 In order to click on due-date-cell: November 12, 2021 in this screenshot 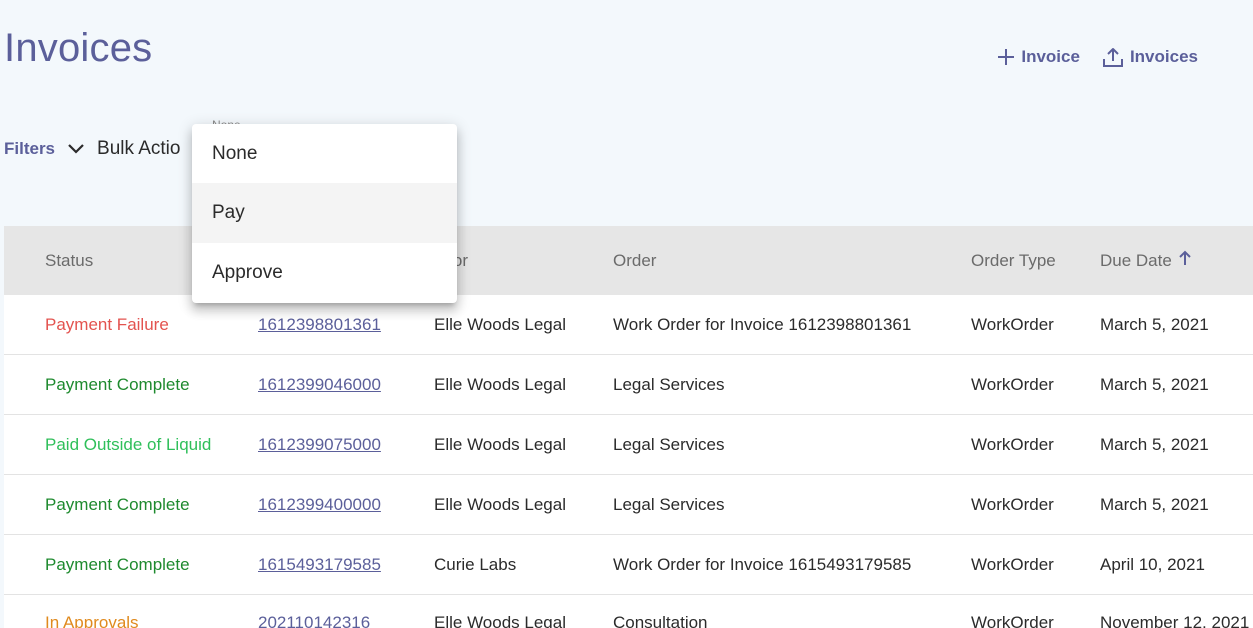, I will do `click(1175, 620)`.